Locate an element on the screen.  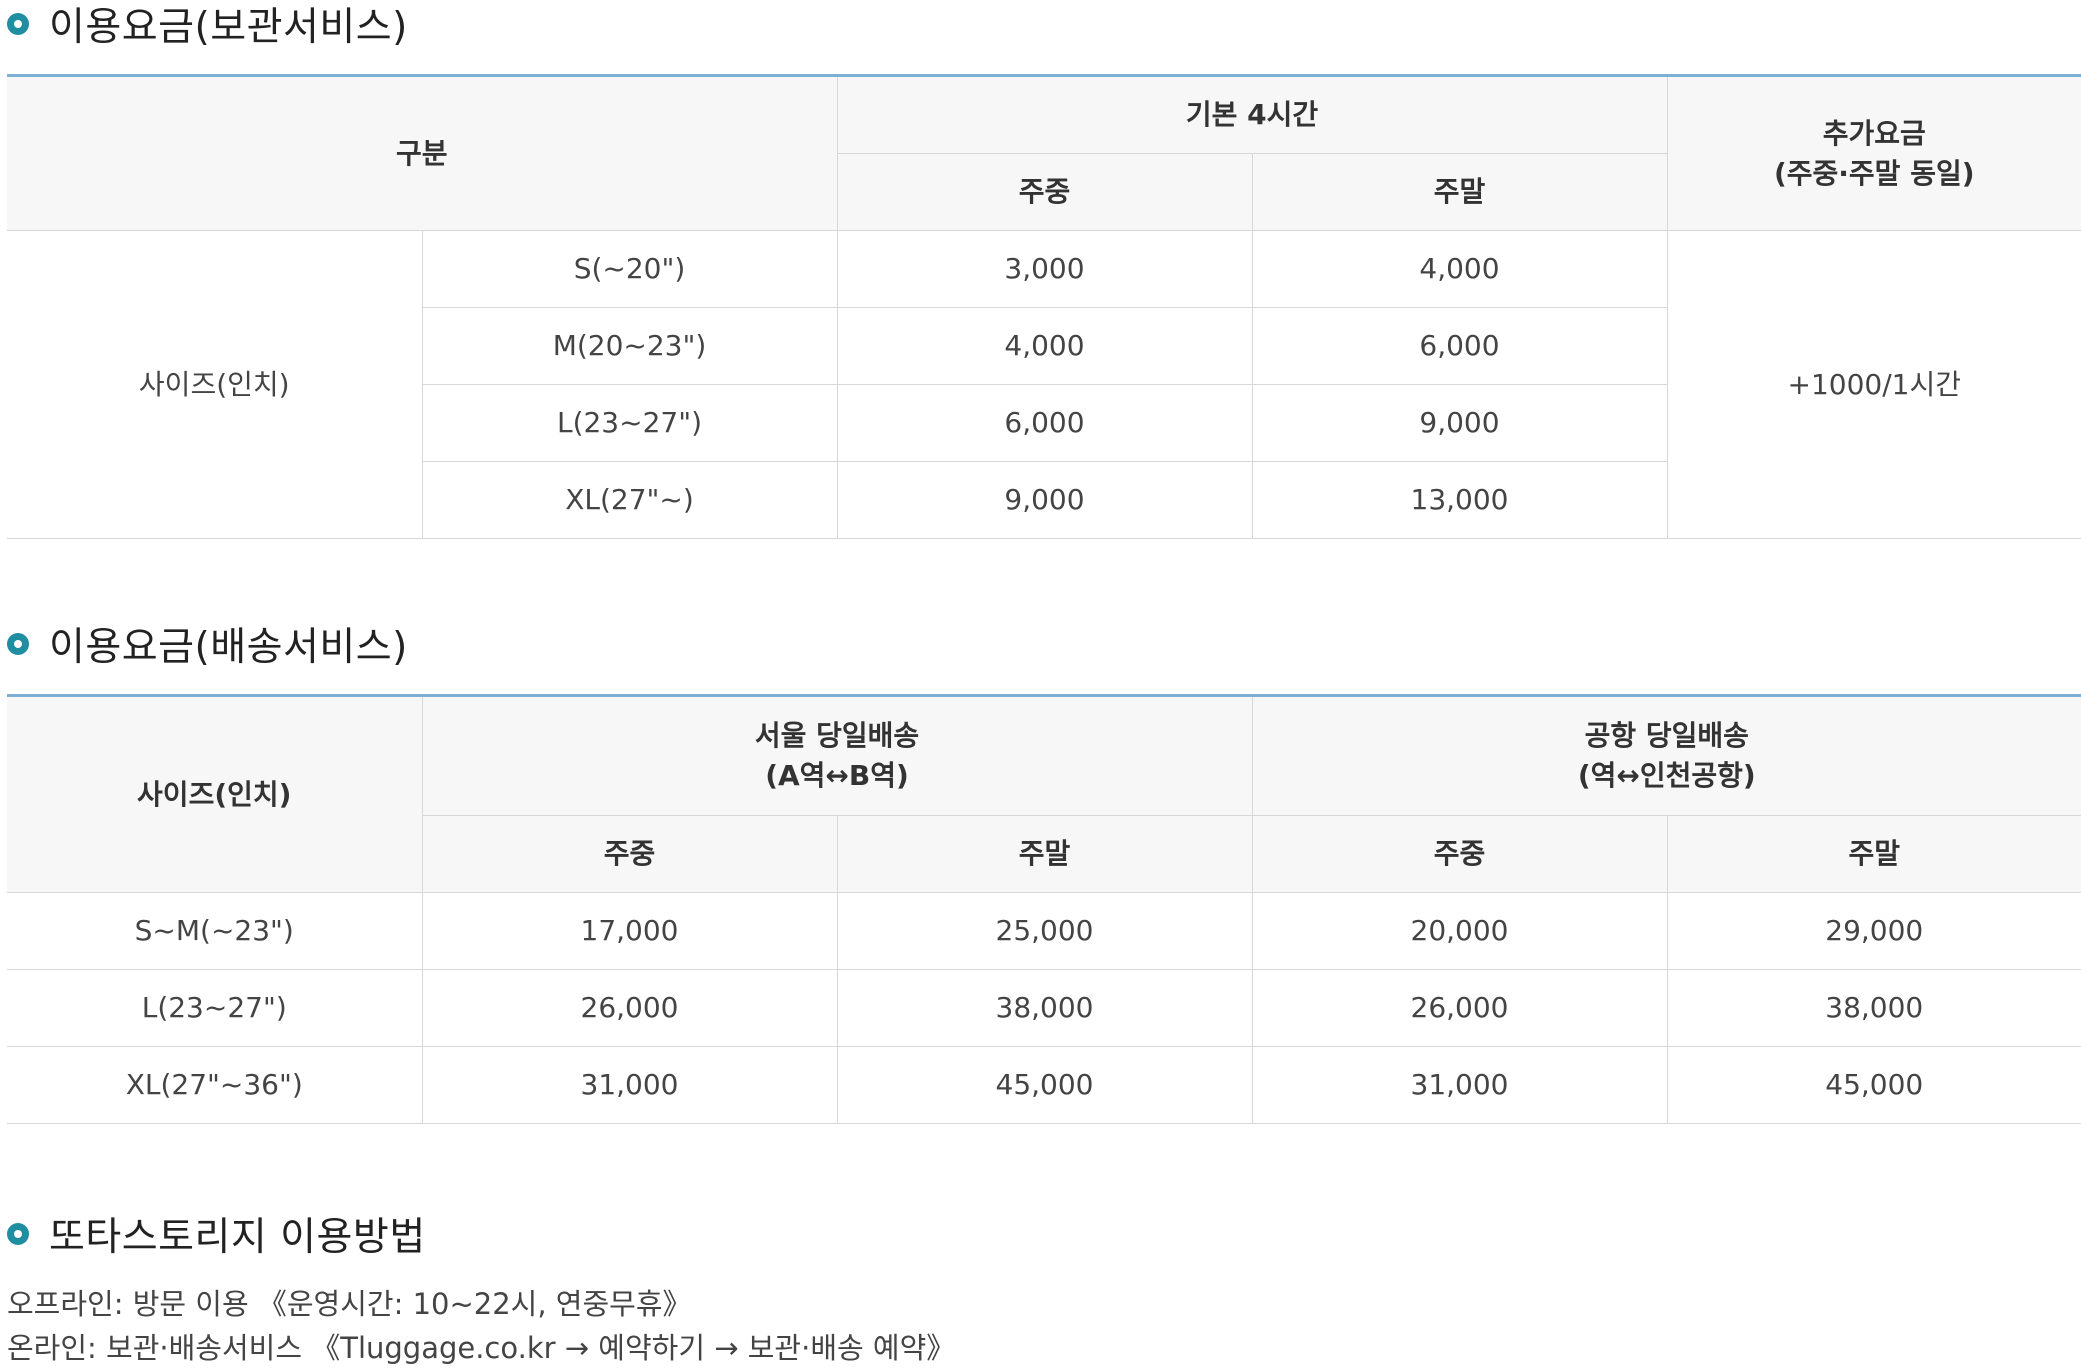
storage-title-text: 이용요금(보관서비스) is located at coordinates (228, 26).